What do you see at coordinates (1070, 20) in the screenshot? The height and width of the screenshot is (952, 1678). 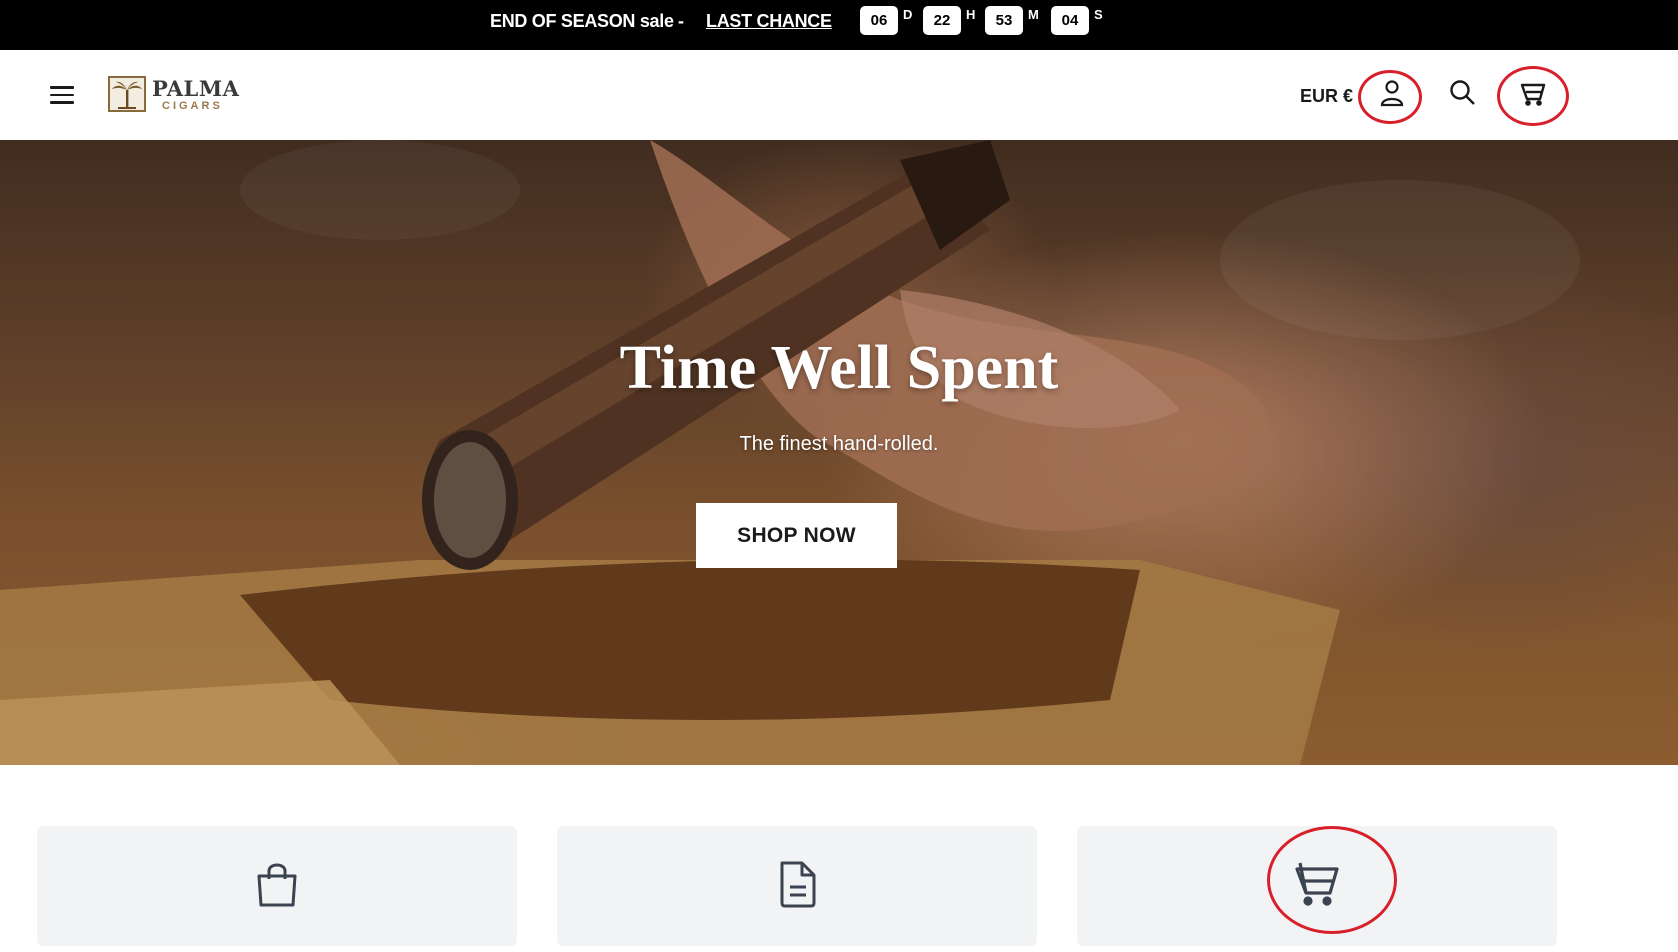 I see `countdown-seconds: 04` at bounding box center [1070, 20].